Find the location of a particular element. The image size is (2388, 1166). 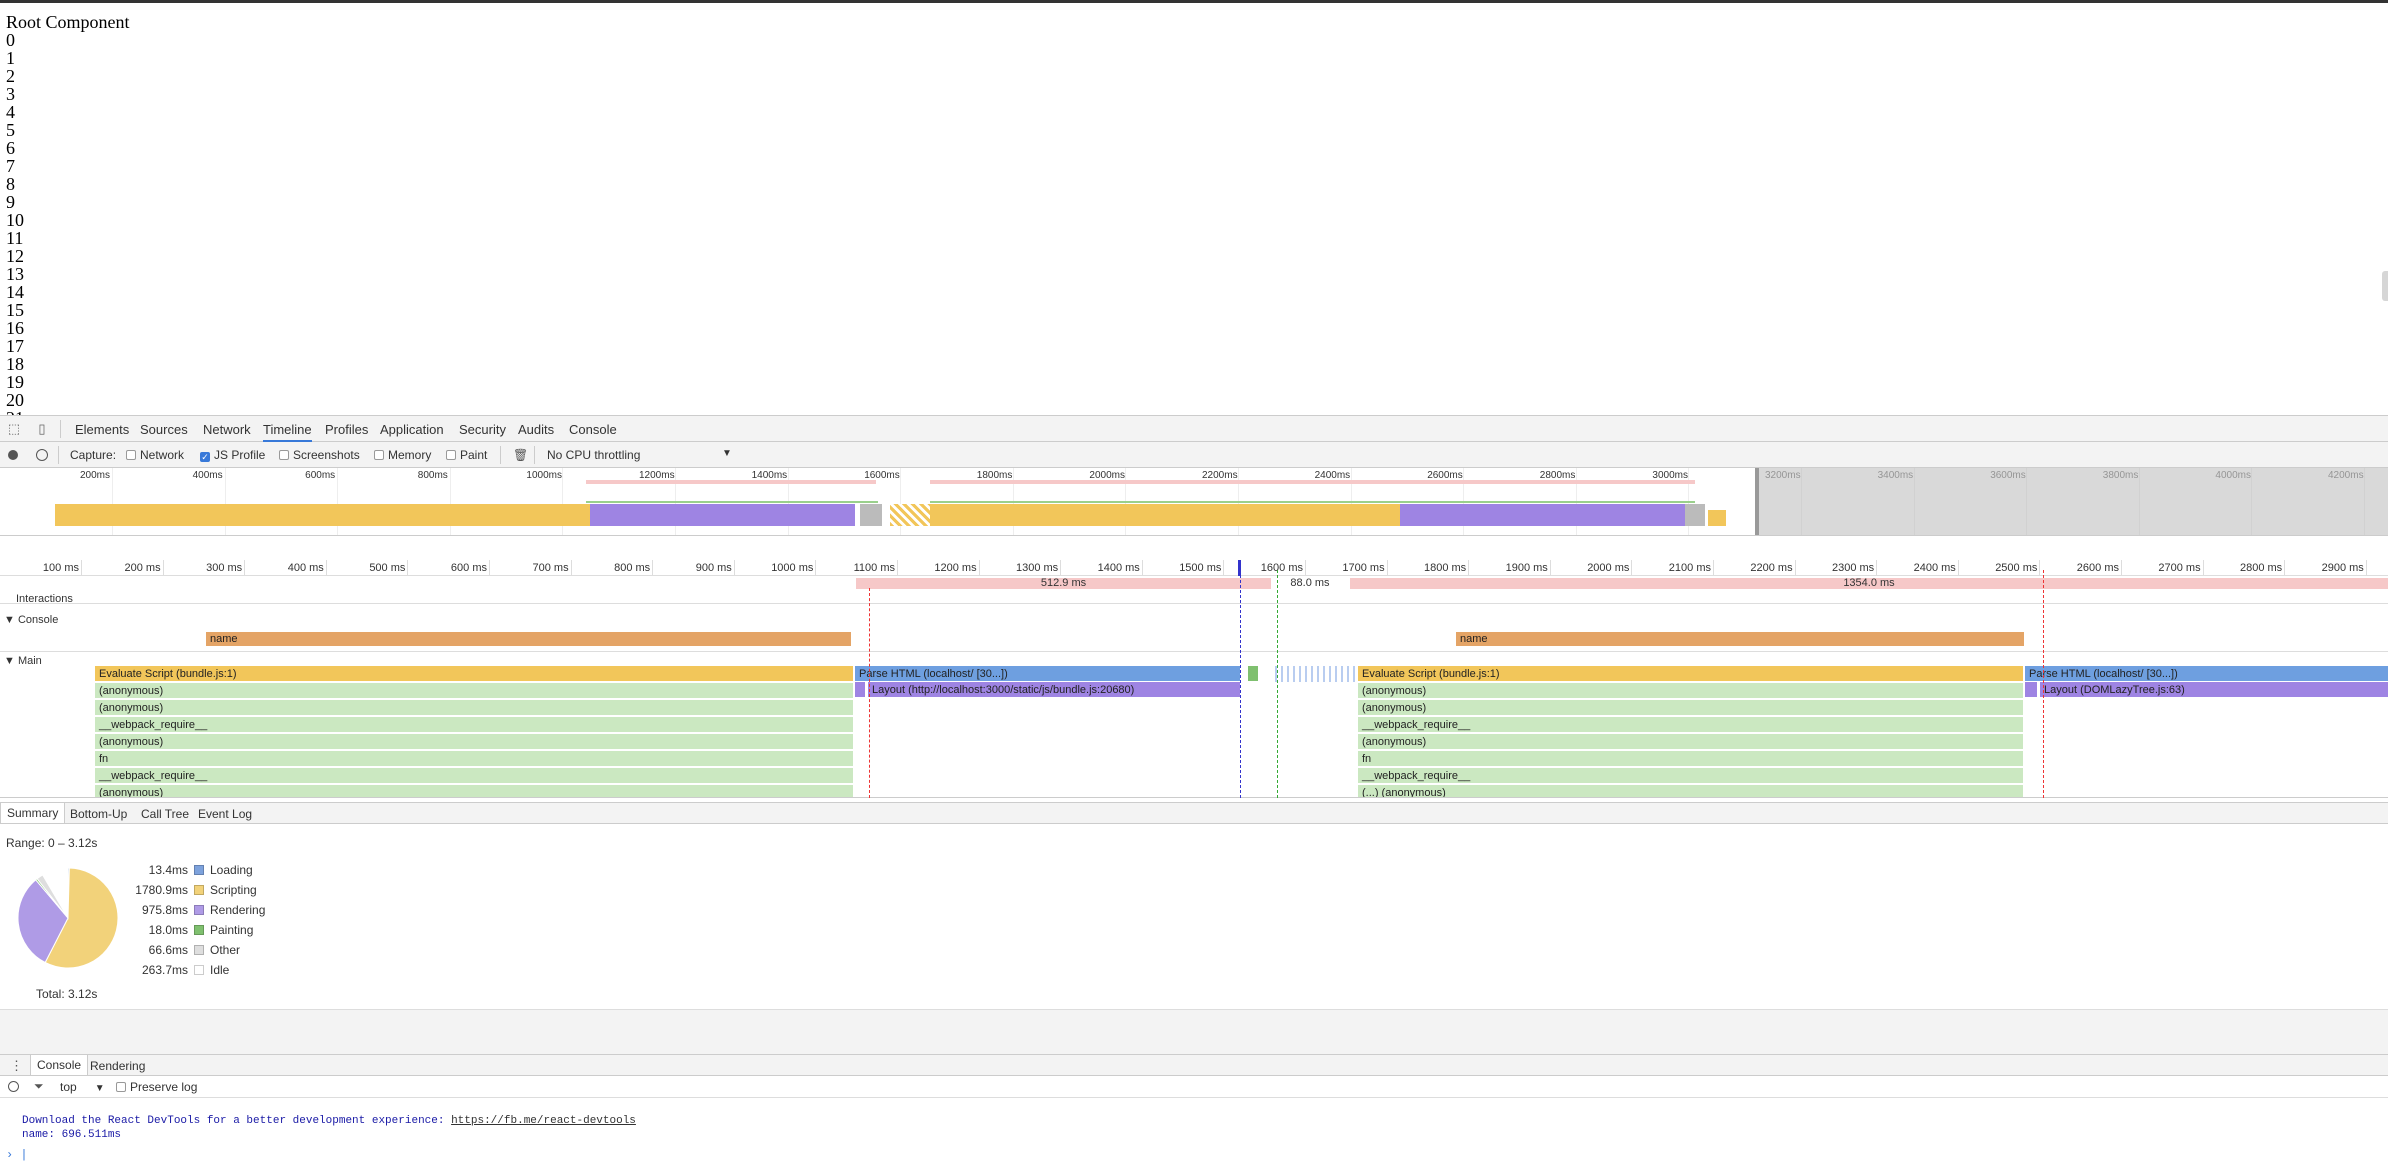

tab-call-tree: Call Tree is located at coordinates (165, 814).